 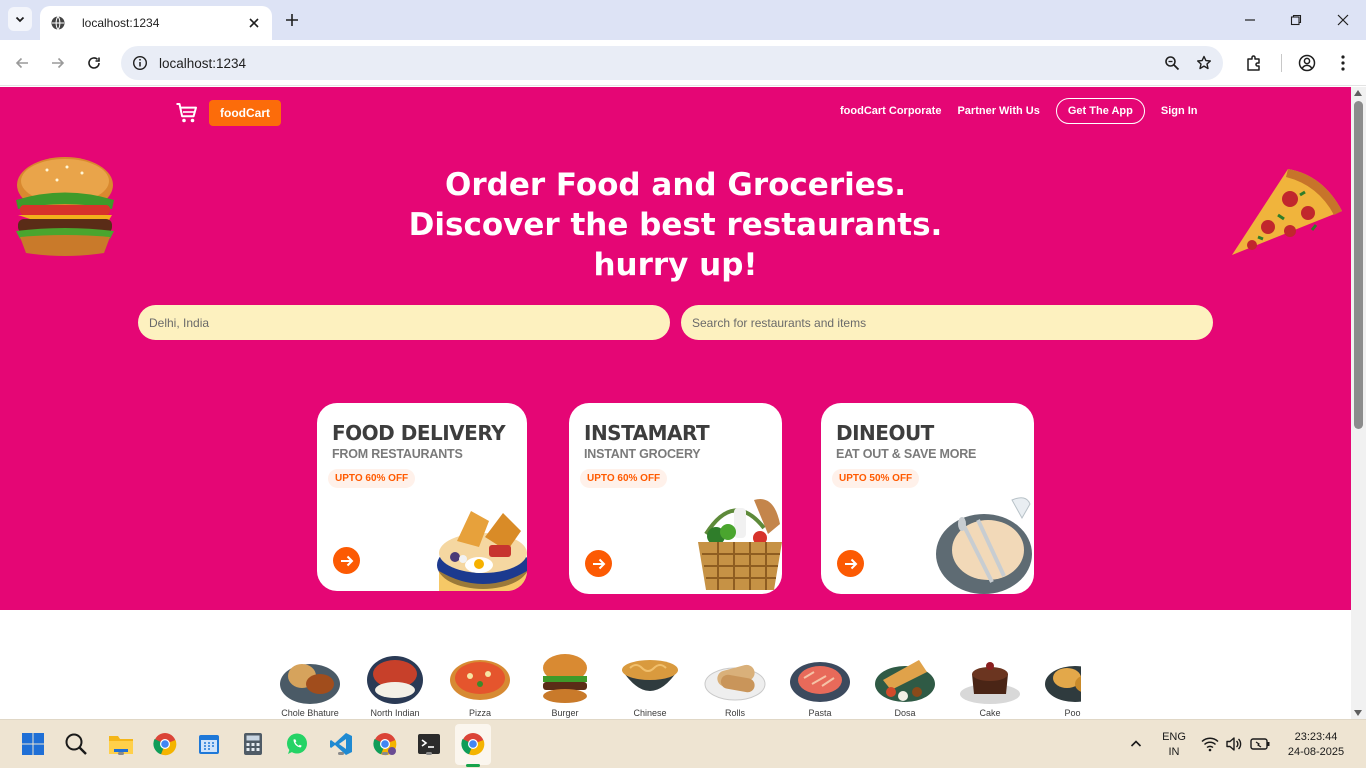 What do you see at coordinates (1358, 93) in the screenshot?
I see `scroll-up-icon` at bounding box center [1358, 93].